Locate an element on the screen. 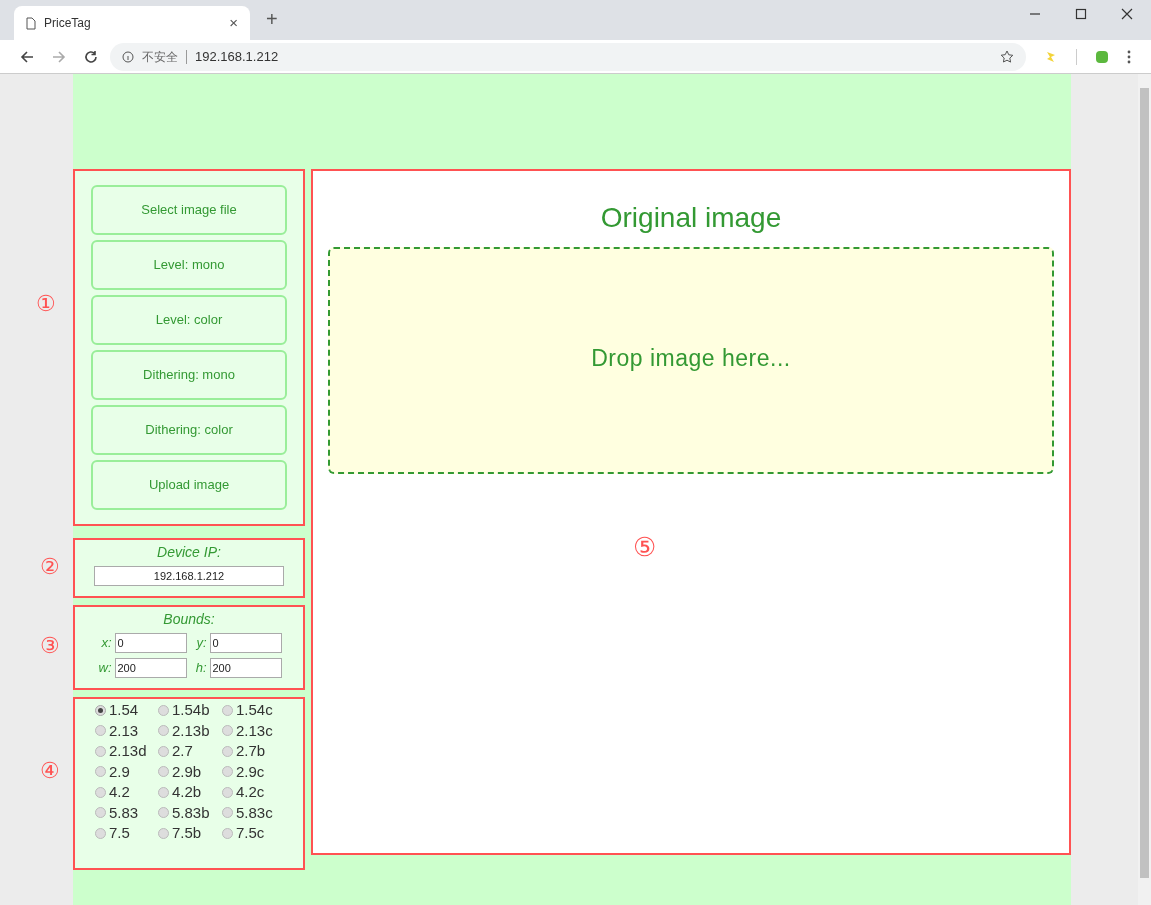  action-button: Upload image is located at coordinates (189, 485).